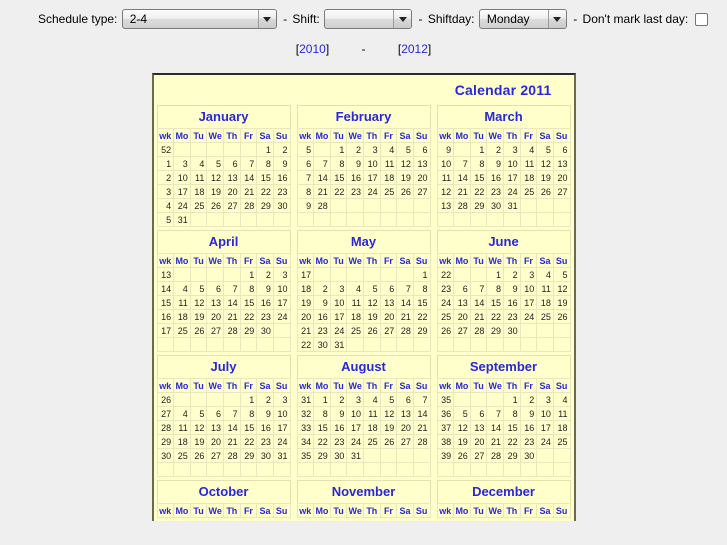 This screenshot has height=545, width=727. What do you see at coordinates (266, 19) in the screenshot?
I see `chevron-down-icon` at bounding box center [266, 19].